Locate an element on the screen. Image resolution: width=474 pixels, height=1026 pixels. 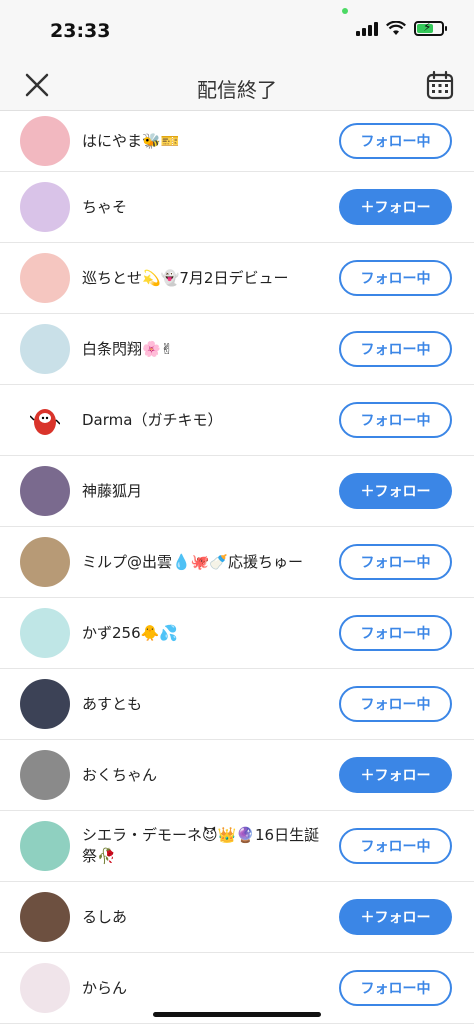
user-name: 神藤狐月 is located at coordinates (112, 490).